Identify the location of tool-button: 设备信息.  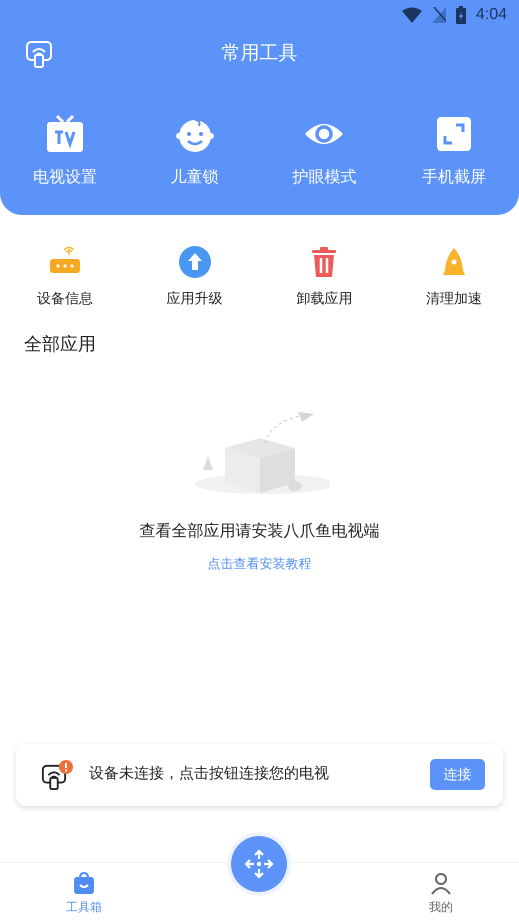
(65, 277).